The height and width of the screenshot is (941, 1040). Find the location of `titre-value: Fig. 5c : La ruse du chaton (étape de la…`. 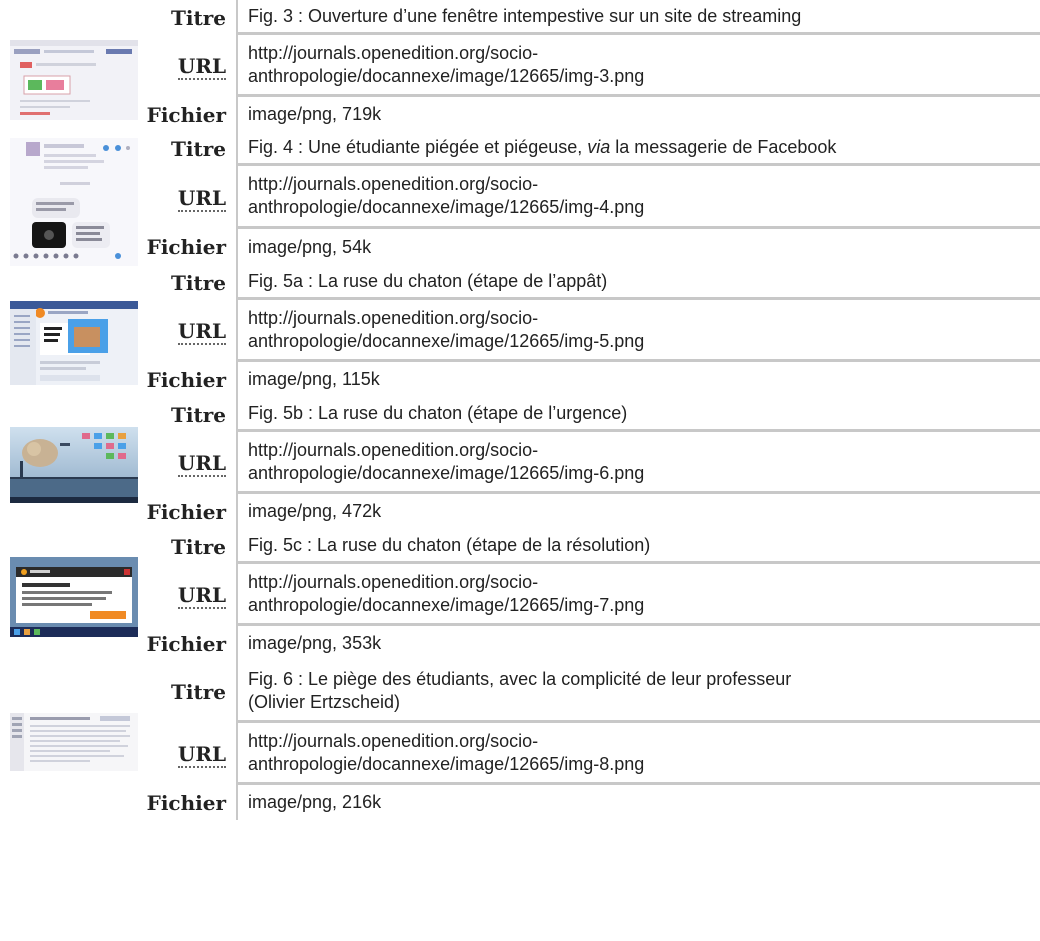

titre-value: Fig. 5c : La ruse du chaton (étape de la… is located at coordinates (638, 546).